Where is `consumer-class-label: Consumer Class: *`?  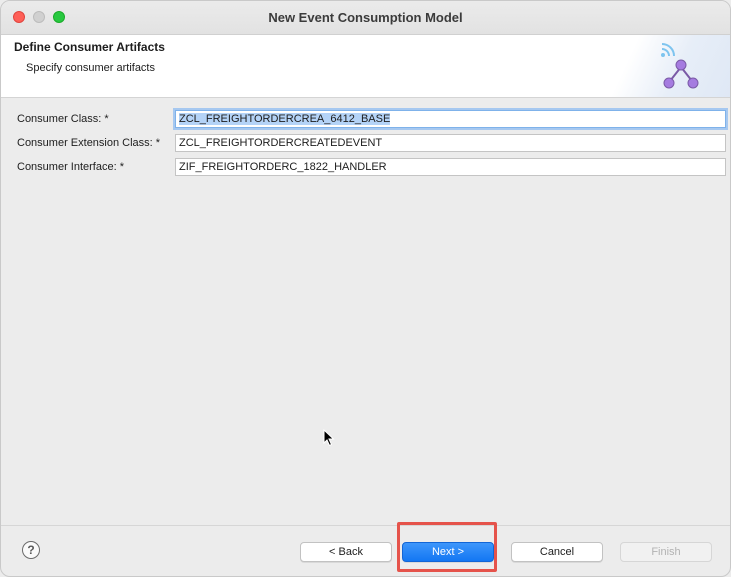
consumer-class-label: Consumer Class: * is located at coordinates (63, 119).